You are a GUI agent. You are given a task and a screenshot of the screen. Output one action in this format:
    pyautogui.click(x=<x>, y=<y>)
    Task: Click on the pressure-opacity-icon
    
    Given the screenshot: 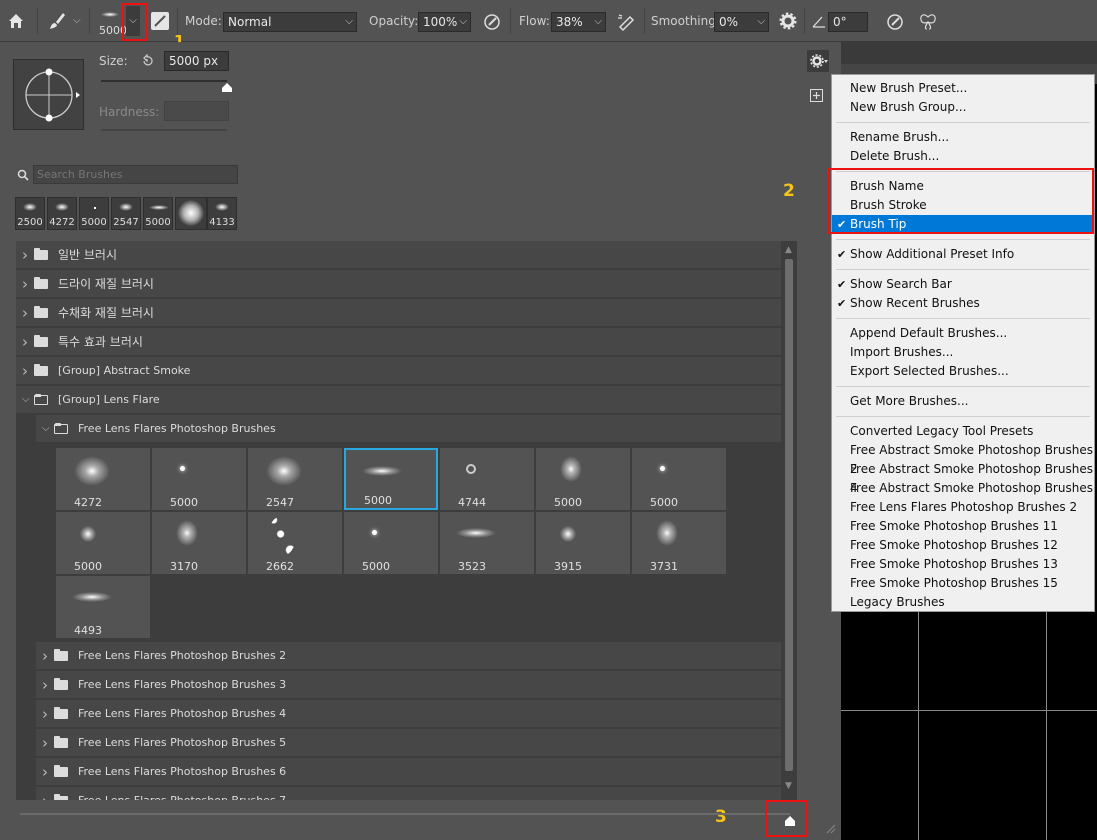 What is the action you would take?
    pyautogui.click(x=492, y=22)
    